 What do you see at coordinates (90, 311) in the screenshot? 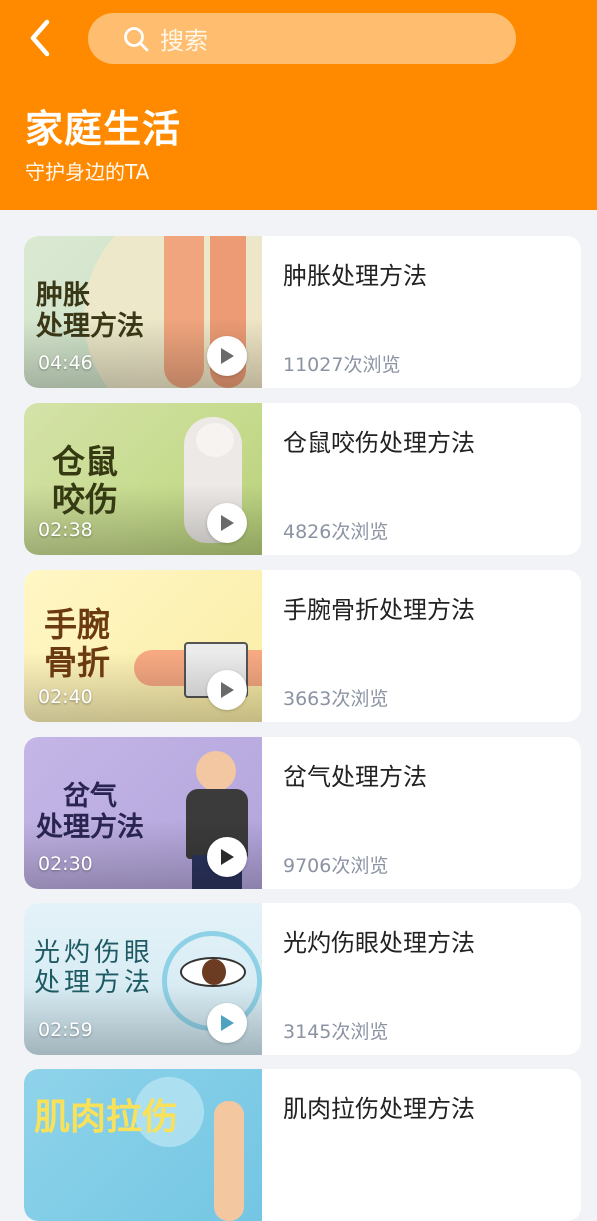
I see `thumb-title: 肿胀 处理方法` at bounding box center [90, 311].